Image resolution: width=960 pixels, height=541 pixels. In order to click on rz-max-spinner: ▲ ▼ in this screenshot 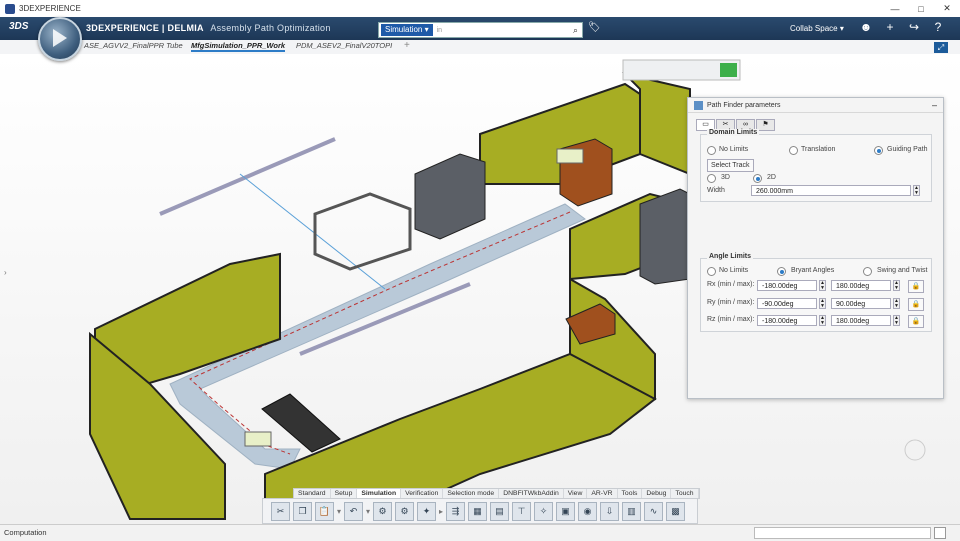, I will do `click(896, 320)`.